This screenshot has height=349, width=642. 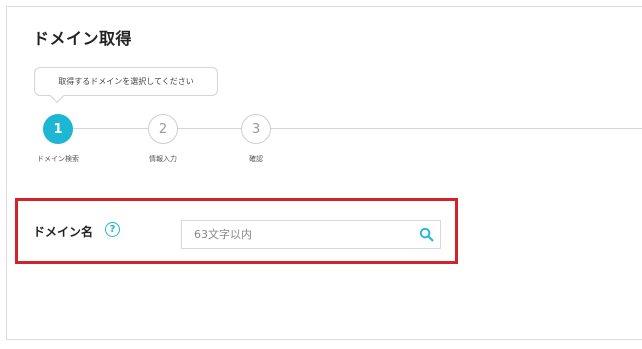 What do you see at coordinates (163, 159) in the screenshot?
I see `step-2-label: 情報入力` at bounding box center [163, 159].